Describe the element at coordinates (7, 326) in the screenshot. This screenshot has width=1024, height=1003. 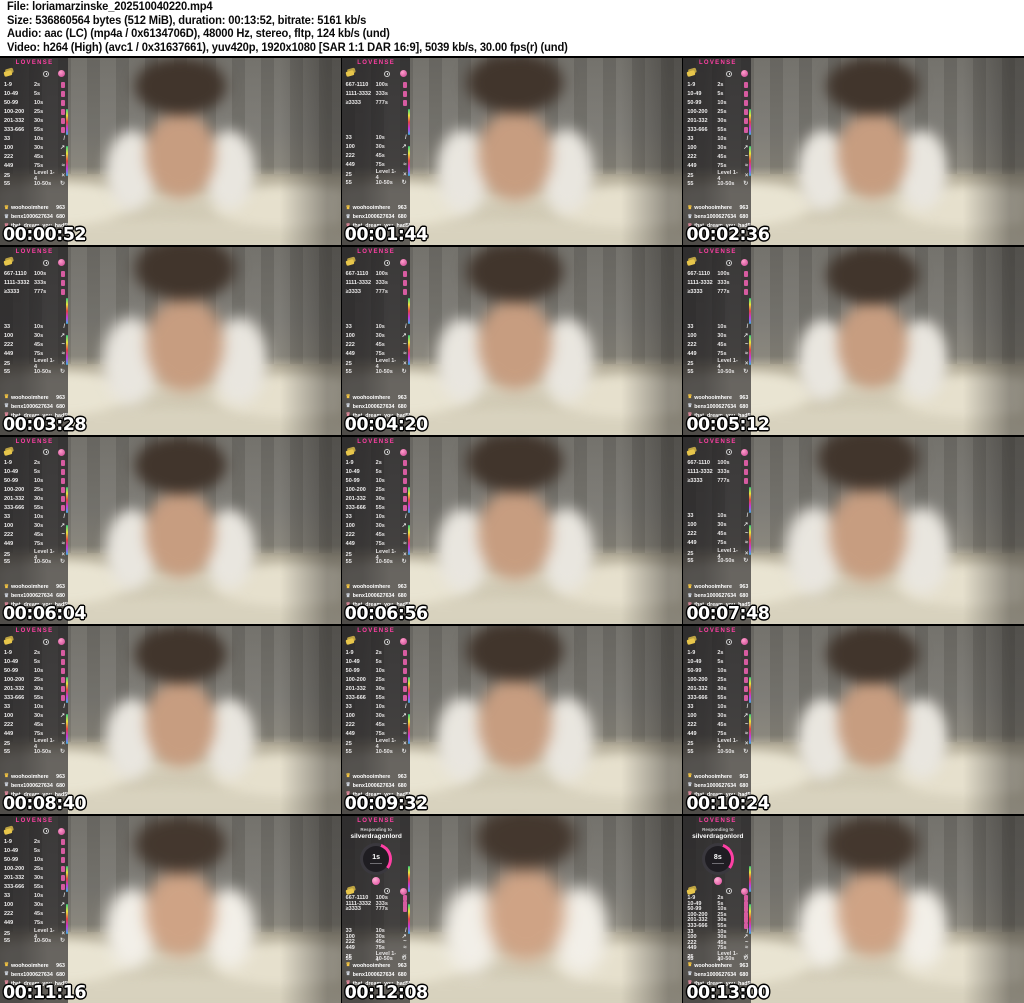
I see `tip-amount: 33` at that location.